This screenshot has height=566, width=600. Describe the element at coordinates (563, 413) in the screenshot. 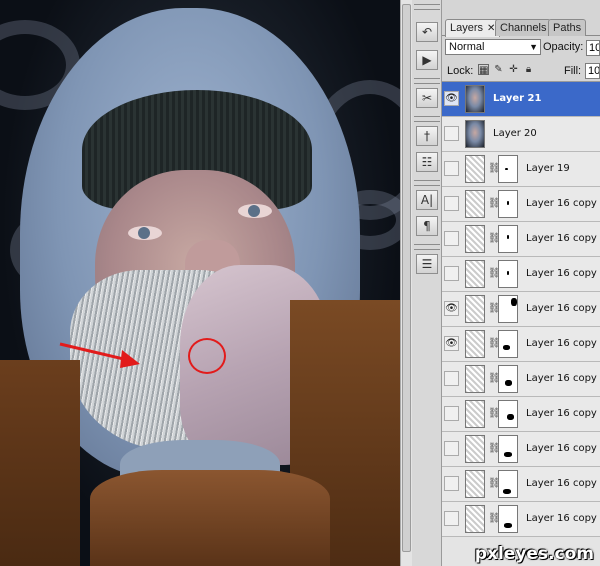

I see `layer-name: Layer 16 copy 58` at that location.